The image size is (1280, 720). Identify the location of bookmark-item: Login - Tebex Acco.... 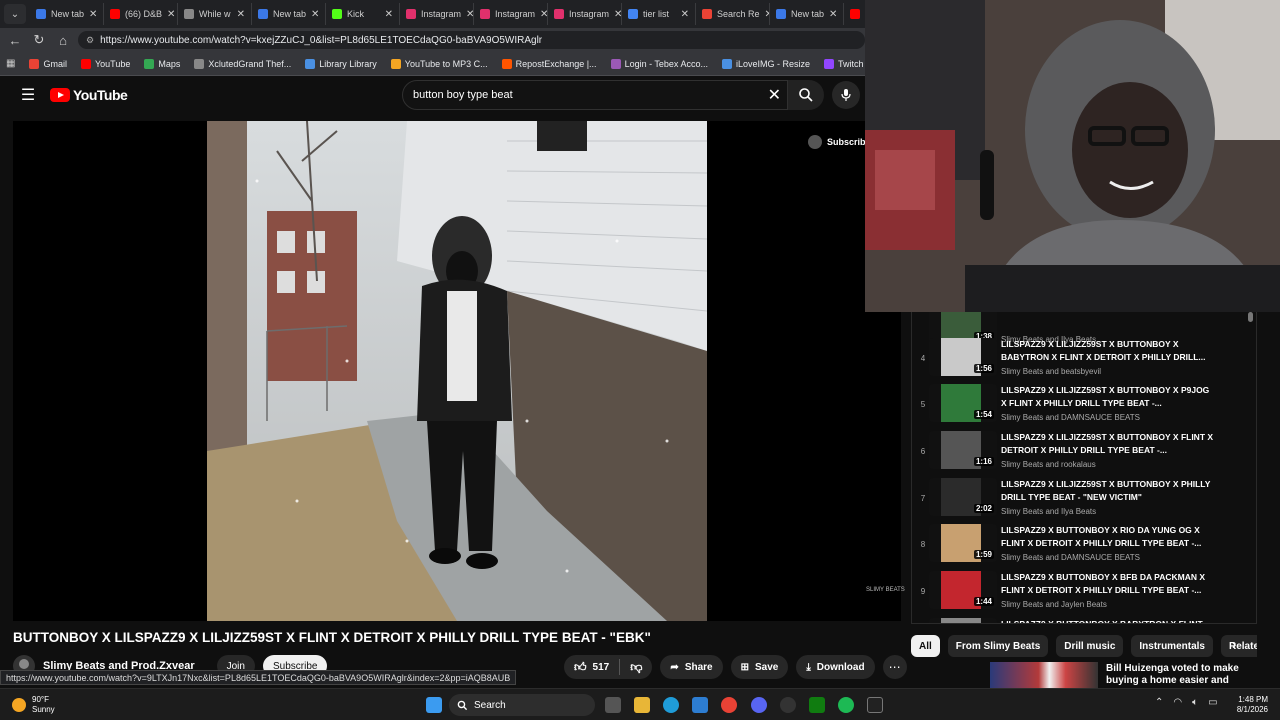
(659, 63).